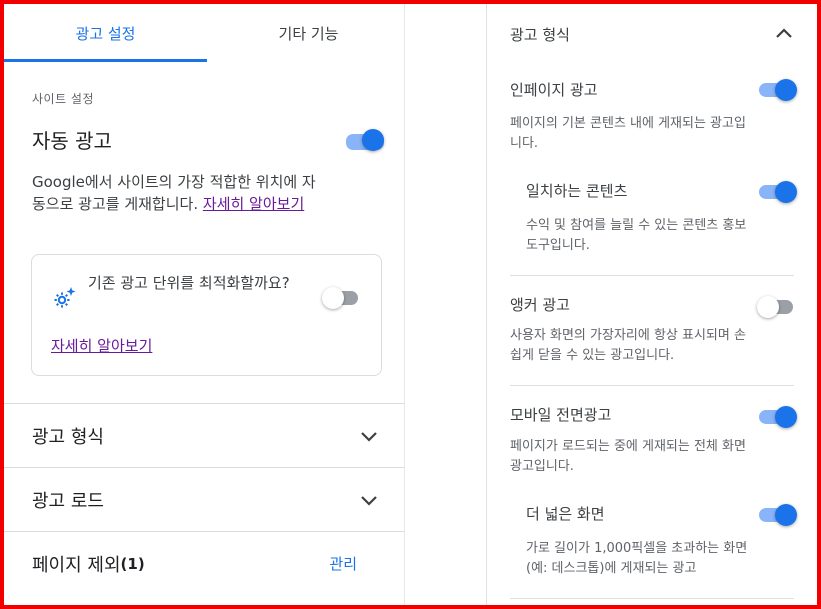 The image size is (821, 609). I want to click on tab-bar: 광고 설정 기타 기능, so click(204, 33).